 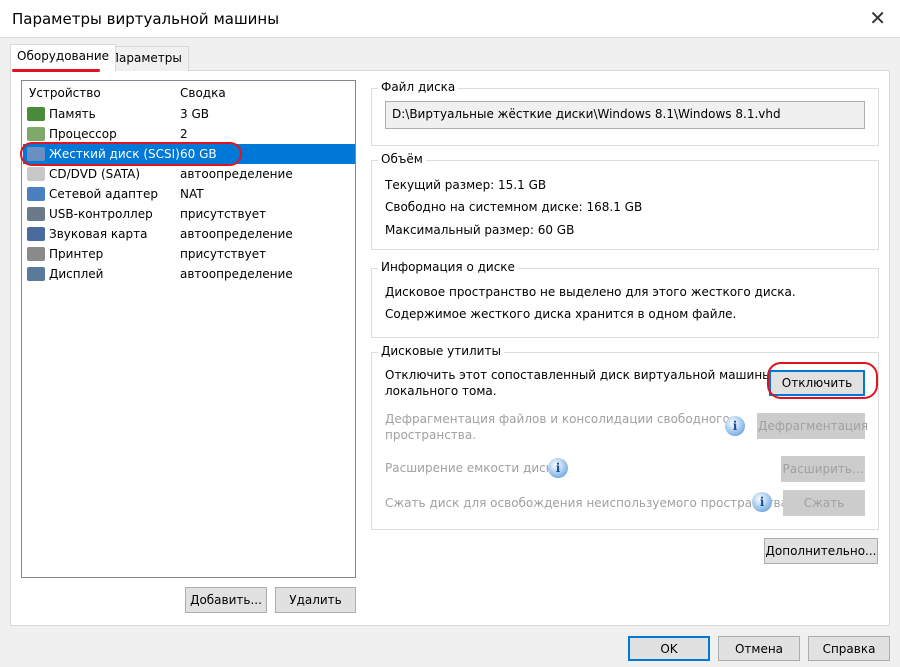 I want to click on device-summary: 3 GB, so click(x=194, y=114).